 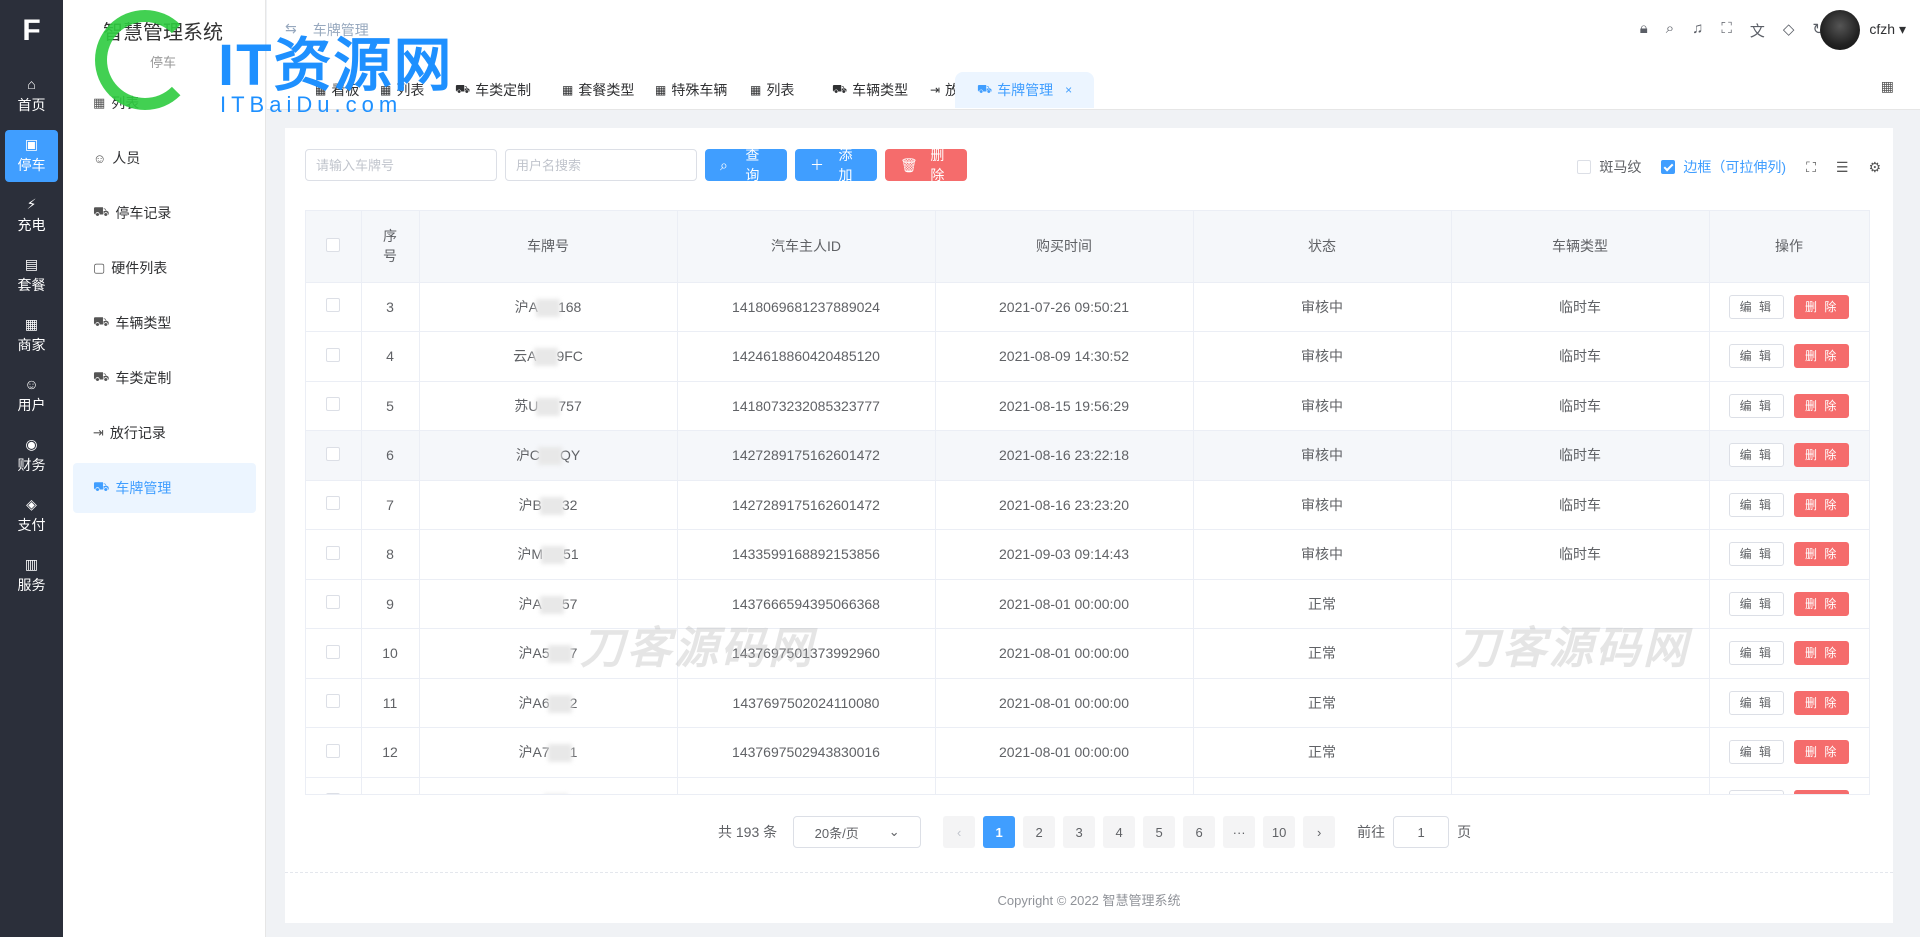 What do you see at coordinates (1670, 30) in the screenshot?
I see `search-icon: ⌕` at bounding box center [1670, 30].